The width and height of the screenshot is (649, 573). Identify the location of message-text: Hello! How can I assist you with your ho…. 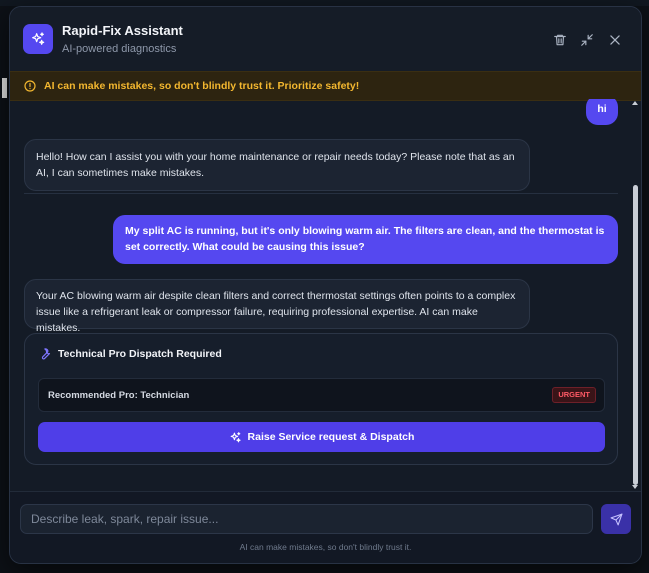
(275, 165).